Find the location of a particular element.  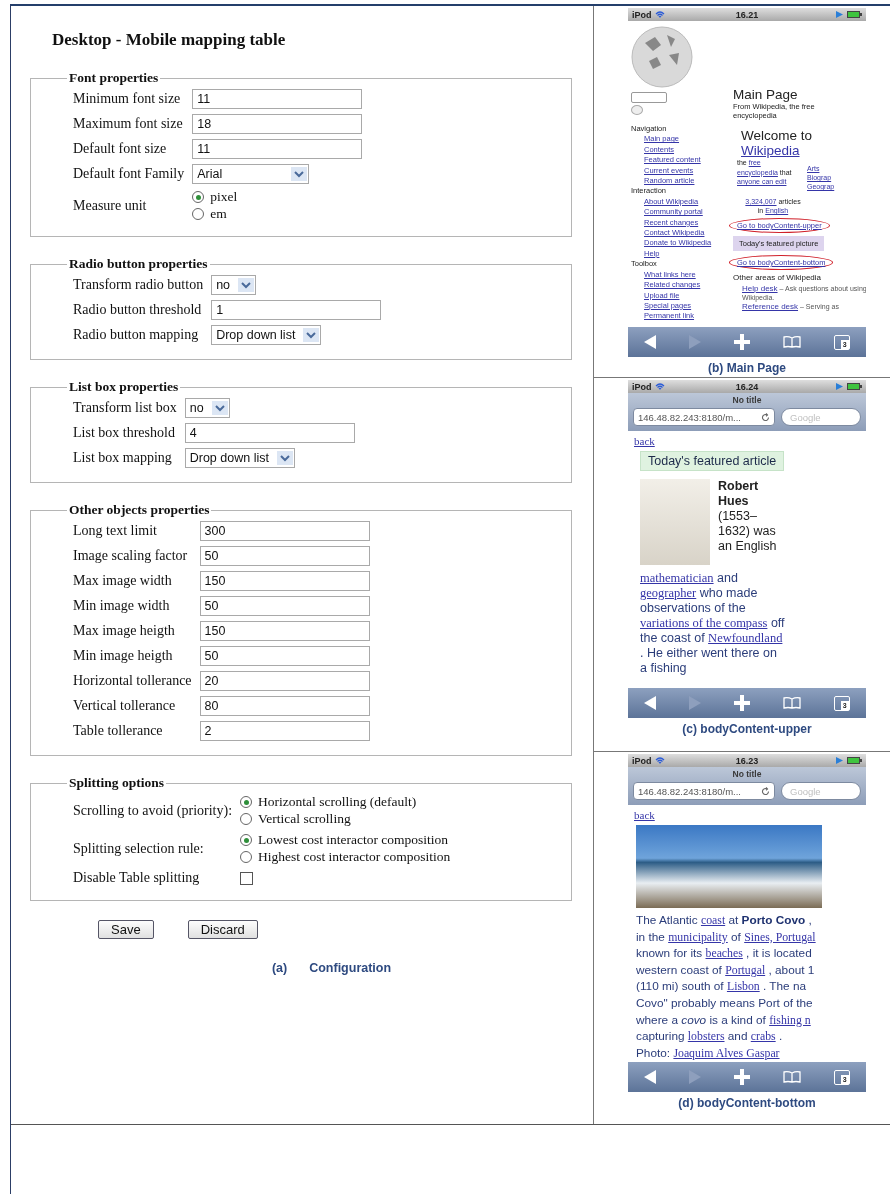

action-button: Discard is located at coordinates (222, 929).